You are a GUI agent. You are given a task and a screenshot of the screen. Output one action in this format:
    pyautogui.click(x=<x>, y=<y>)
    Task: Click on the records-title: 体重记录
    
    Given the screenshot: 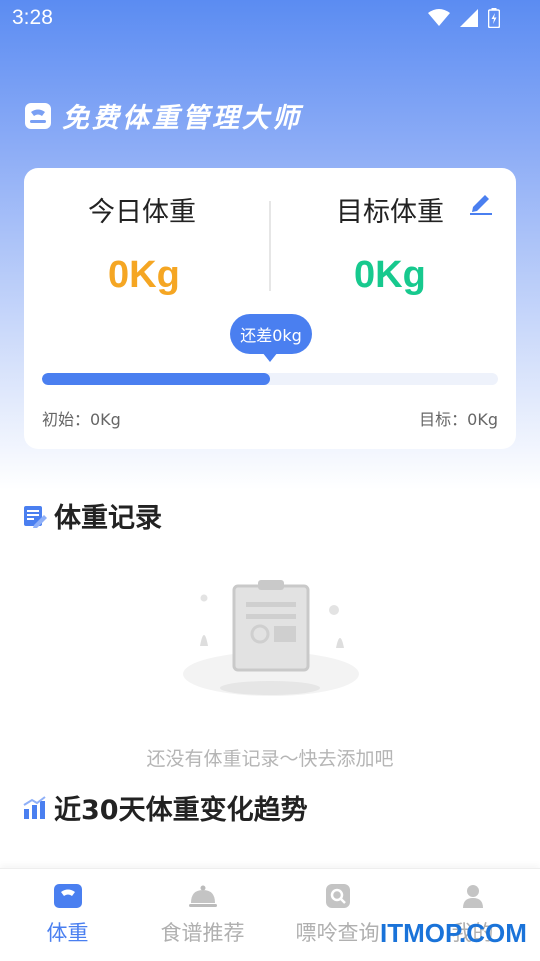 What is the action you would take?
    pyautogui.click(x=108, y=518)
    